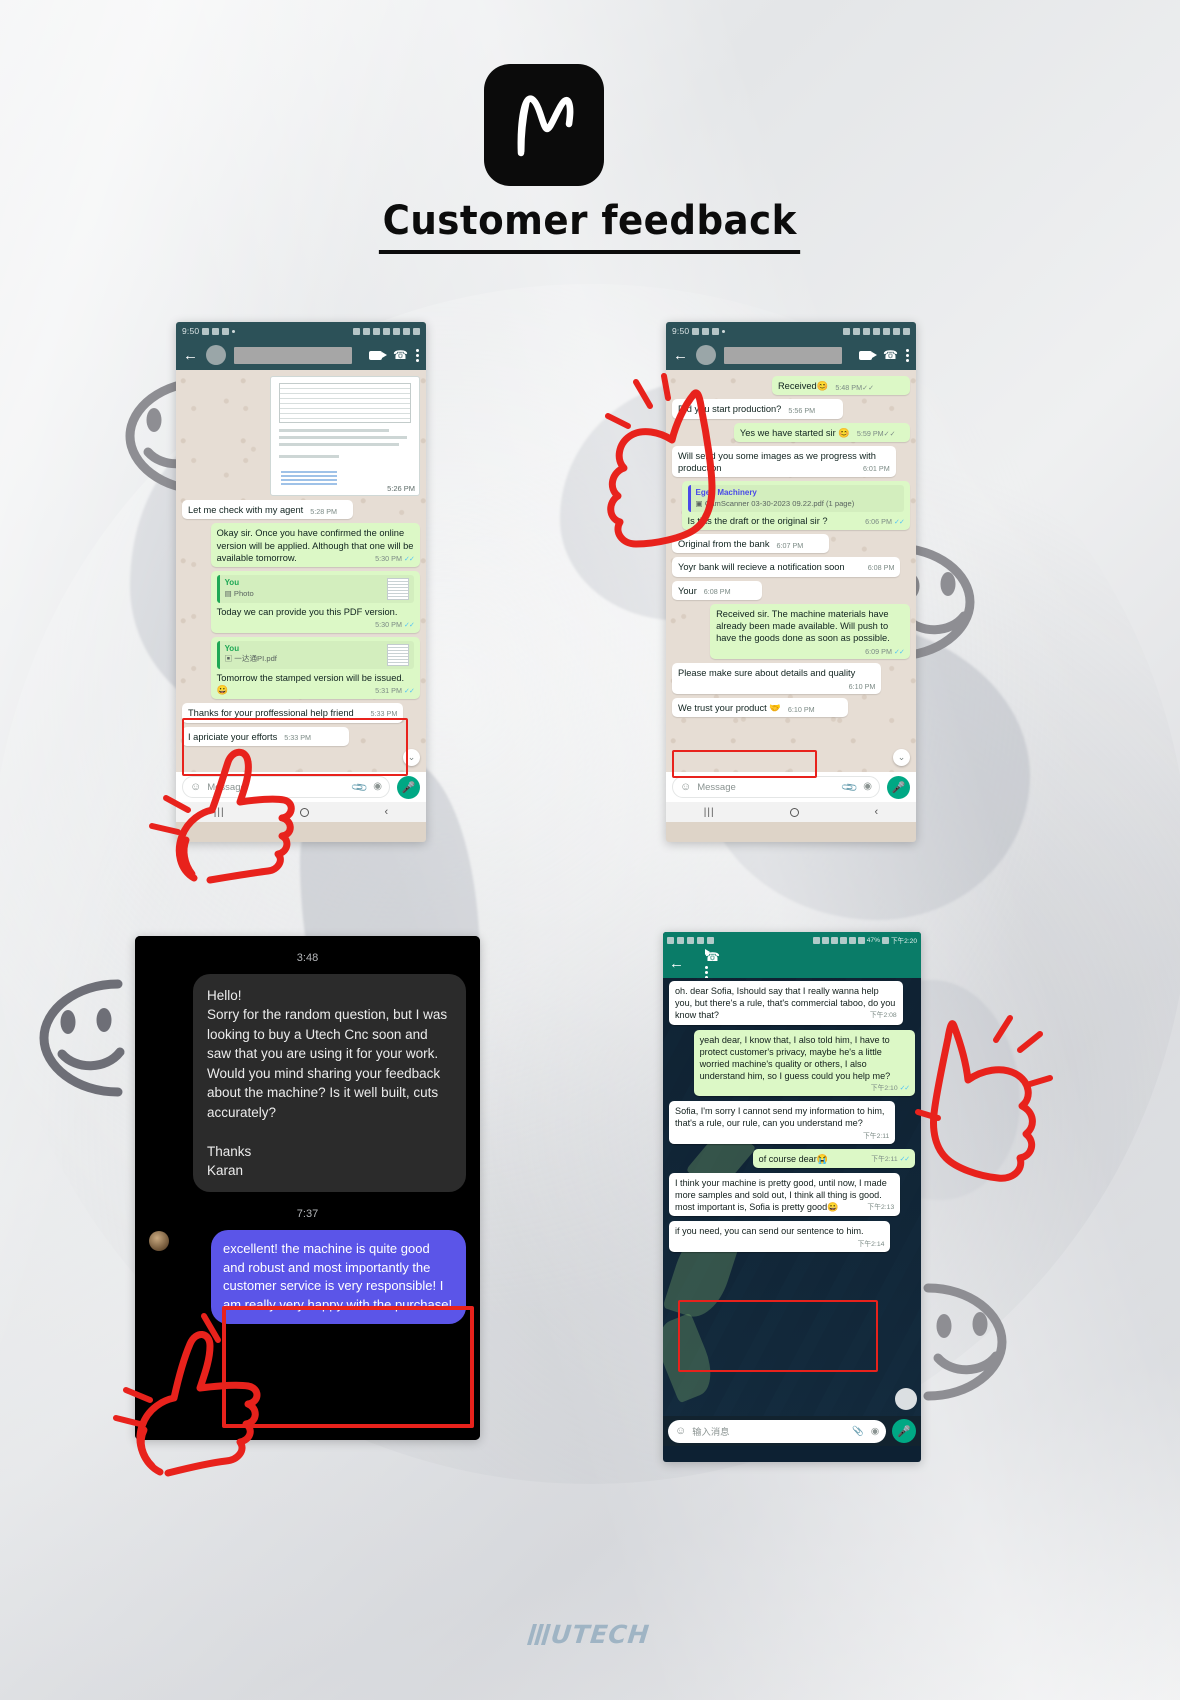 Image resolution: width=1180 pixels, height=1700 pixels. Describe the element at coordinates (903, 941) in the screenshot. I see `status-time: 下午2:20` at that location.